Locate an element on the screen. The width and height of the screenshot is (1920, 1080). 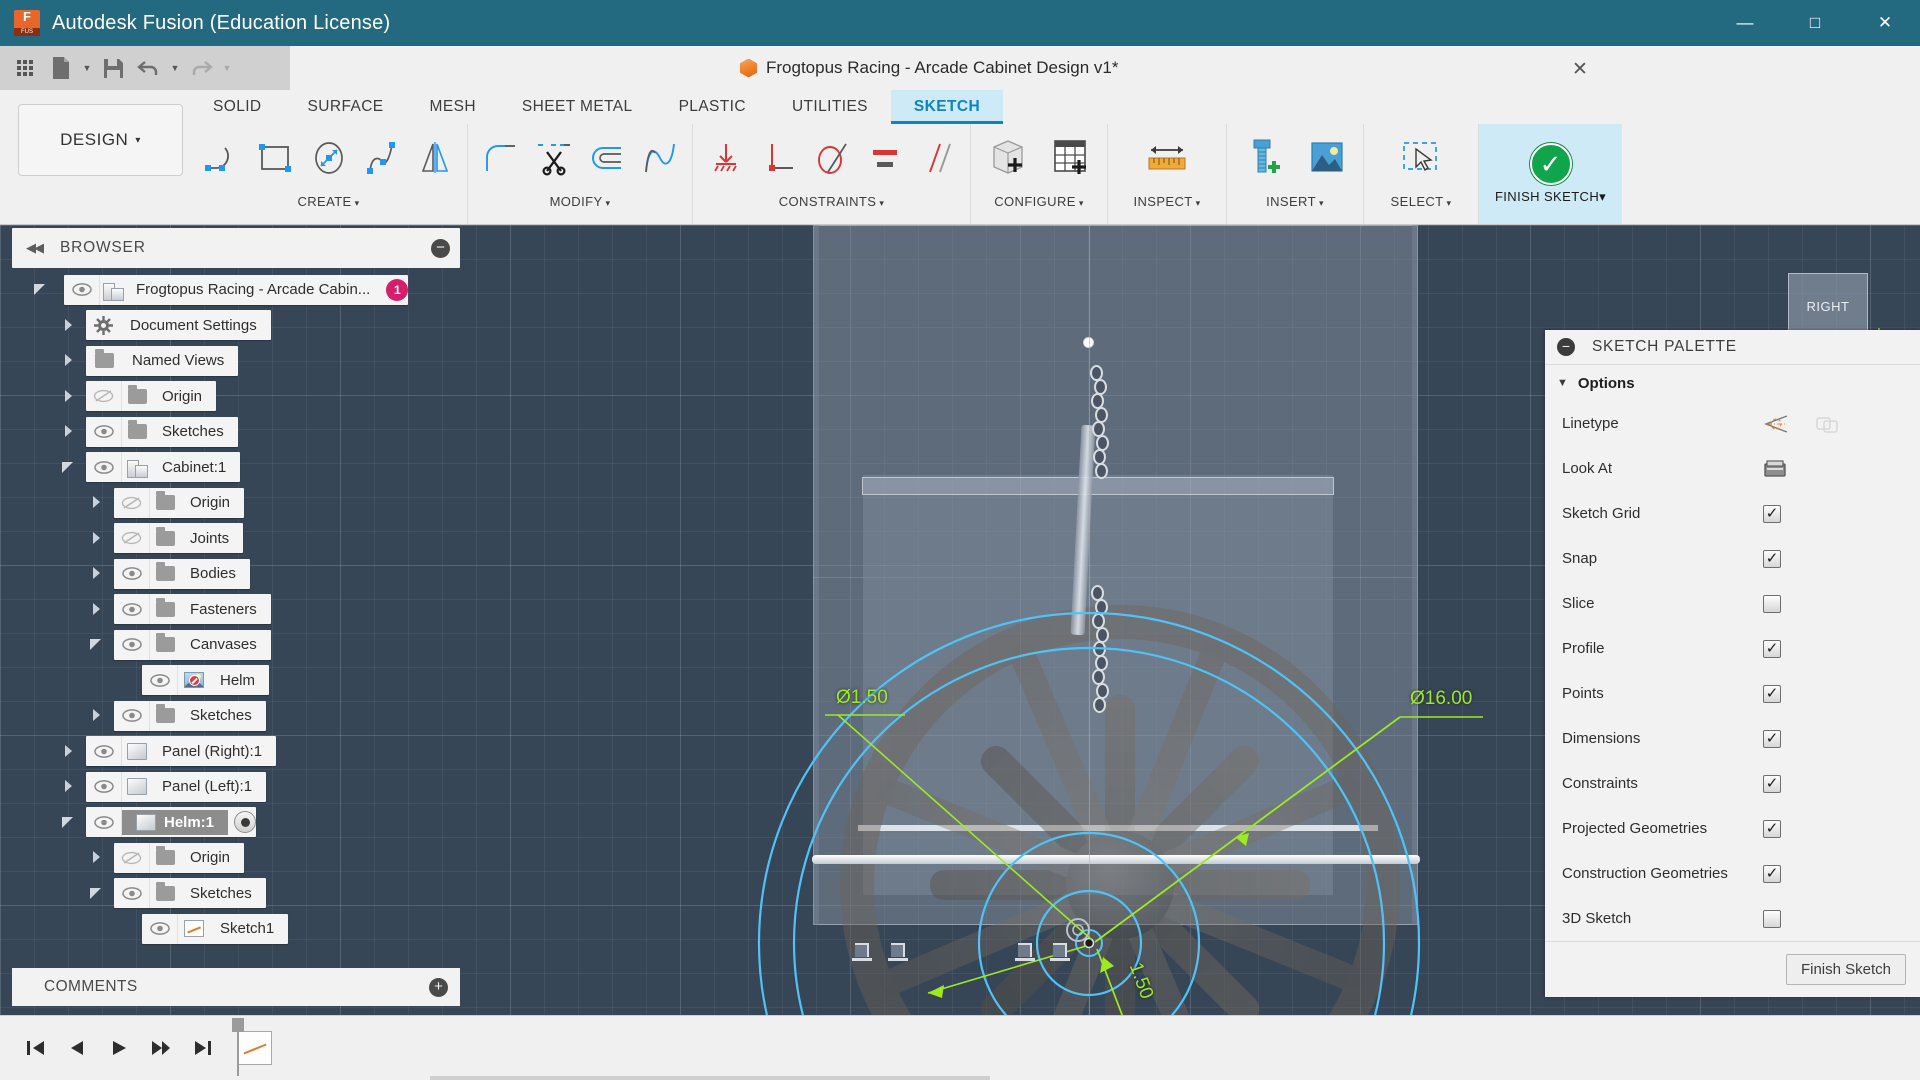
break-tool-icon is located at coordinates (659, 158).